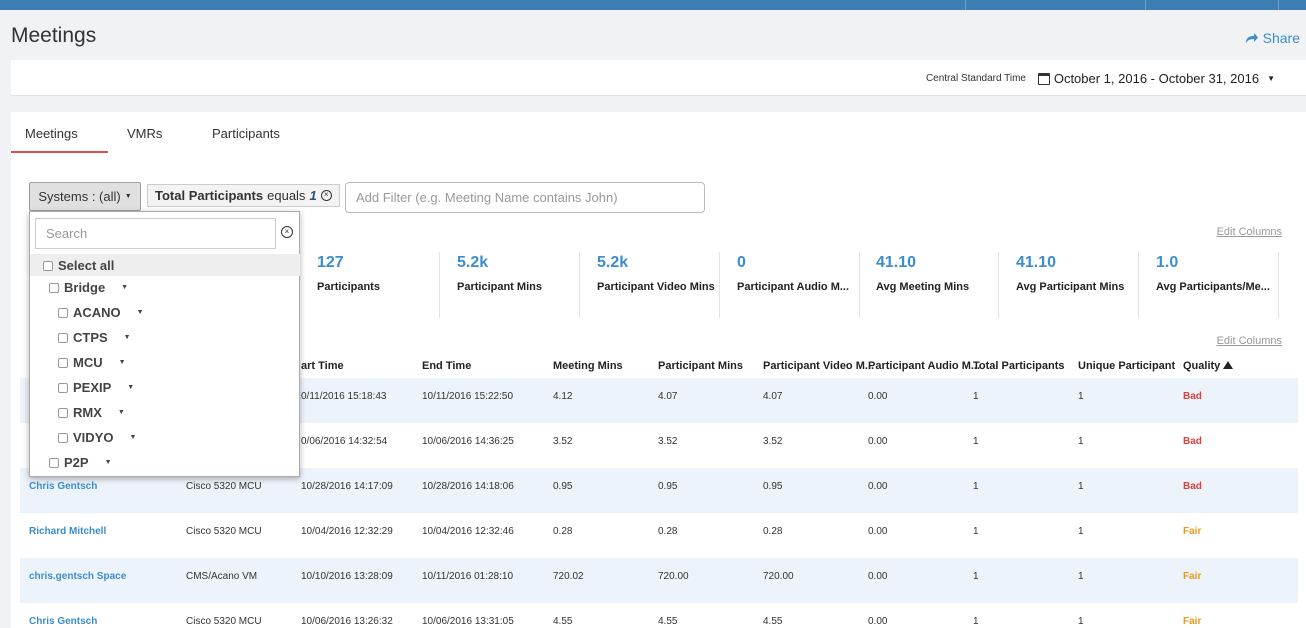 The image size is (1306, 628). Describe the element at coordinates (468, 576) in the screenshot. I see `cell-end: 10/11/2016 01:28:10` at that location.